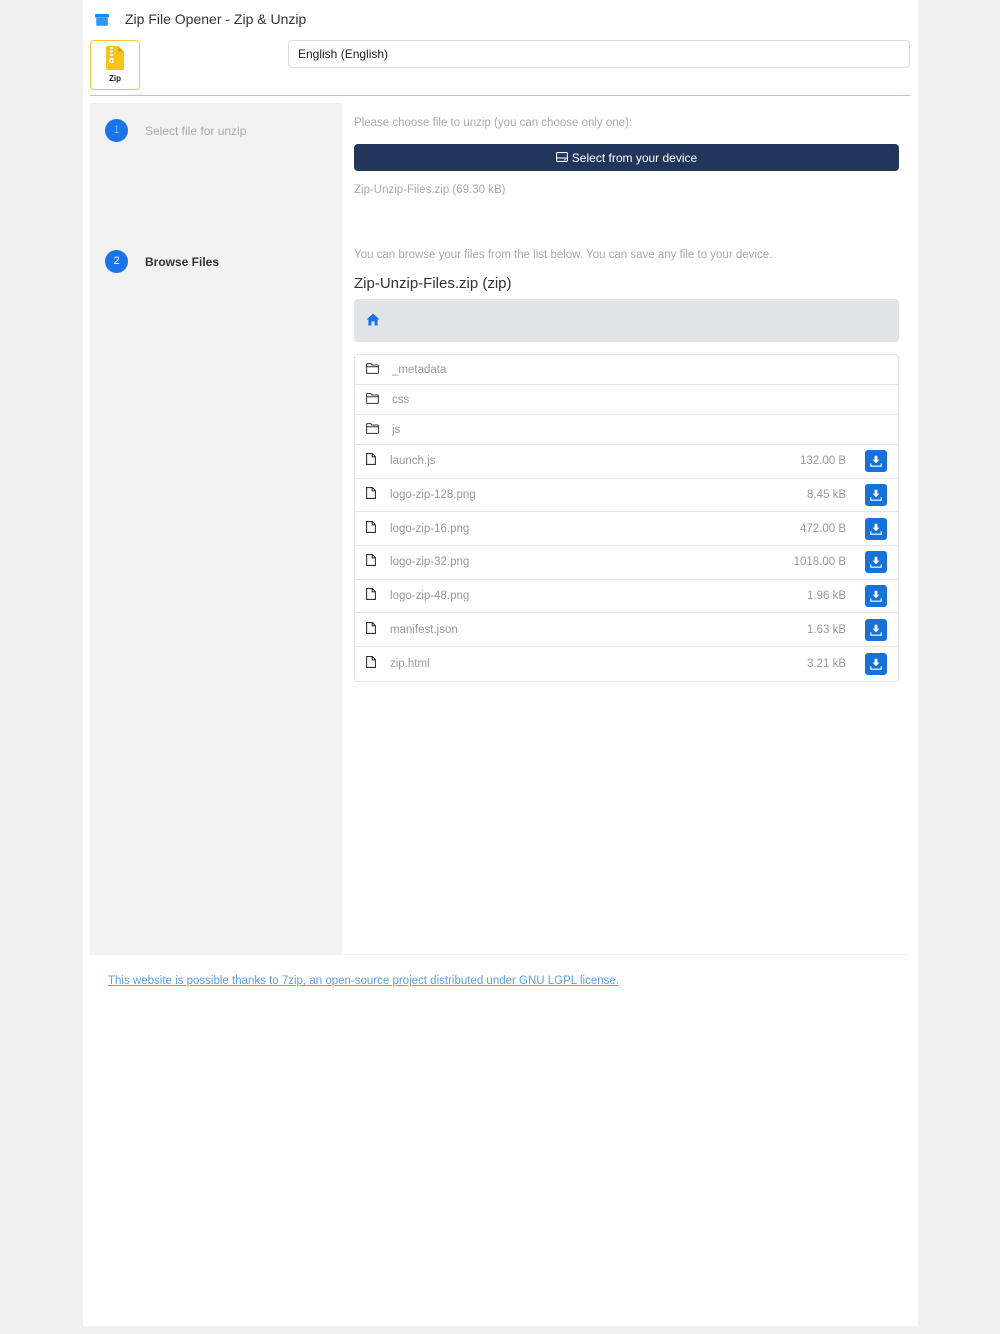  What do you see at coordinates (634, 157) in the screenshot?
I see `select-from-device-label: Select from your device` at bounding box center [634, 157].